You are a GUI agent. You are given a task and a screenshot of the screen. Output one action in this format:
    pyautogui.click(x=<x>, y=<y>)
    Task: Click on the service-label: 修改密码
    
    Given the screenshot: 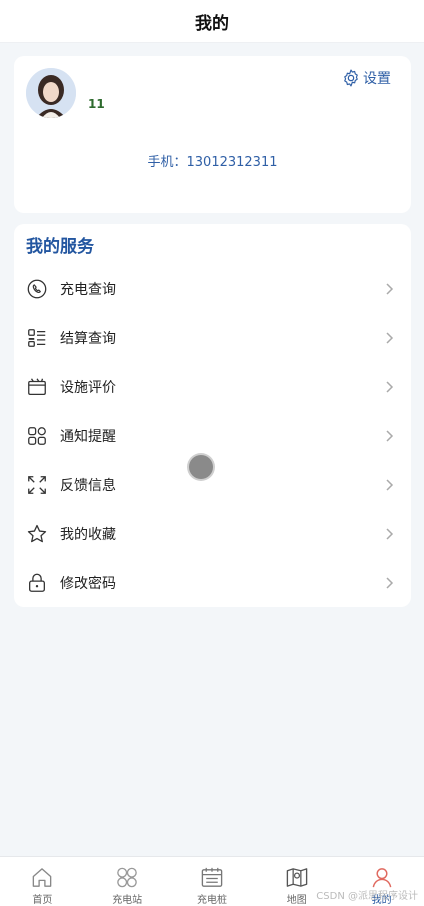 What is the action you would take?
    pyautogui.click(x=88, y=583)
    